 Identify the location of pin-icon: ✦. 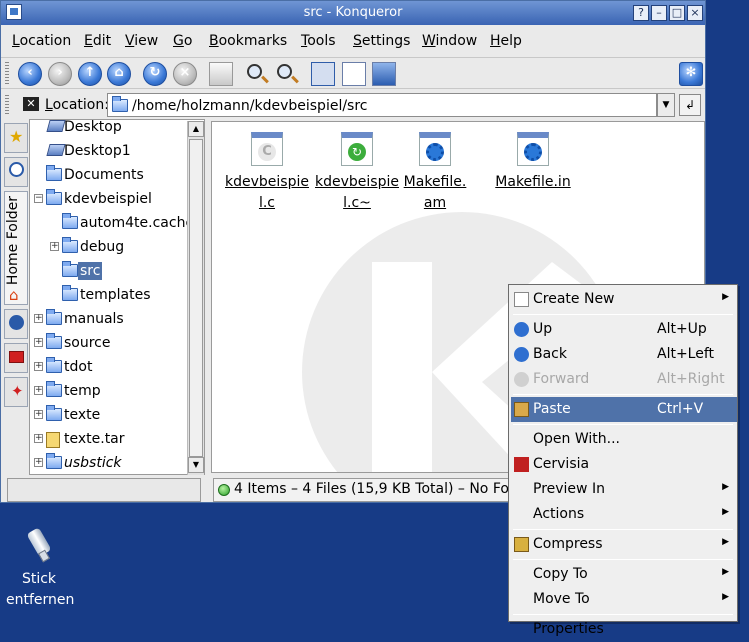
(17, 391).